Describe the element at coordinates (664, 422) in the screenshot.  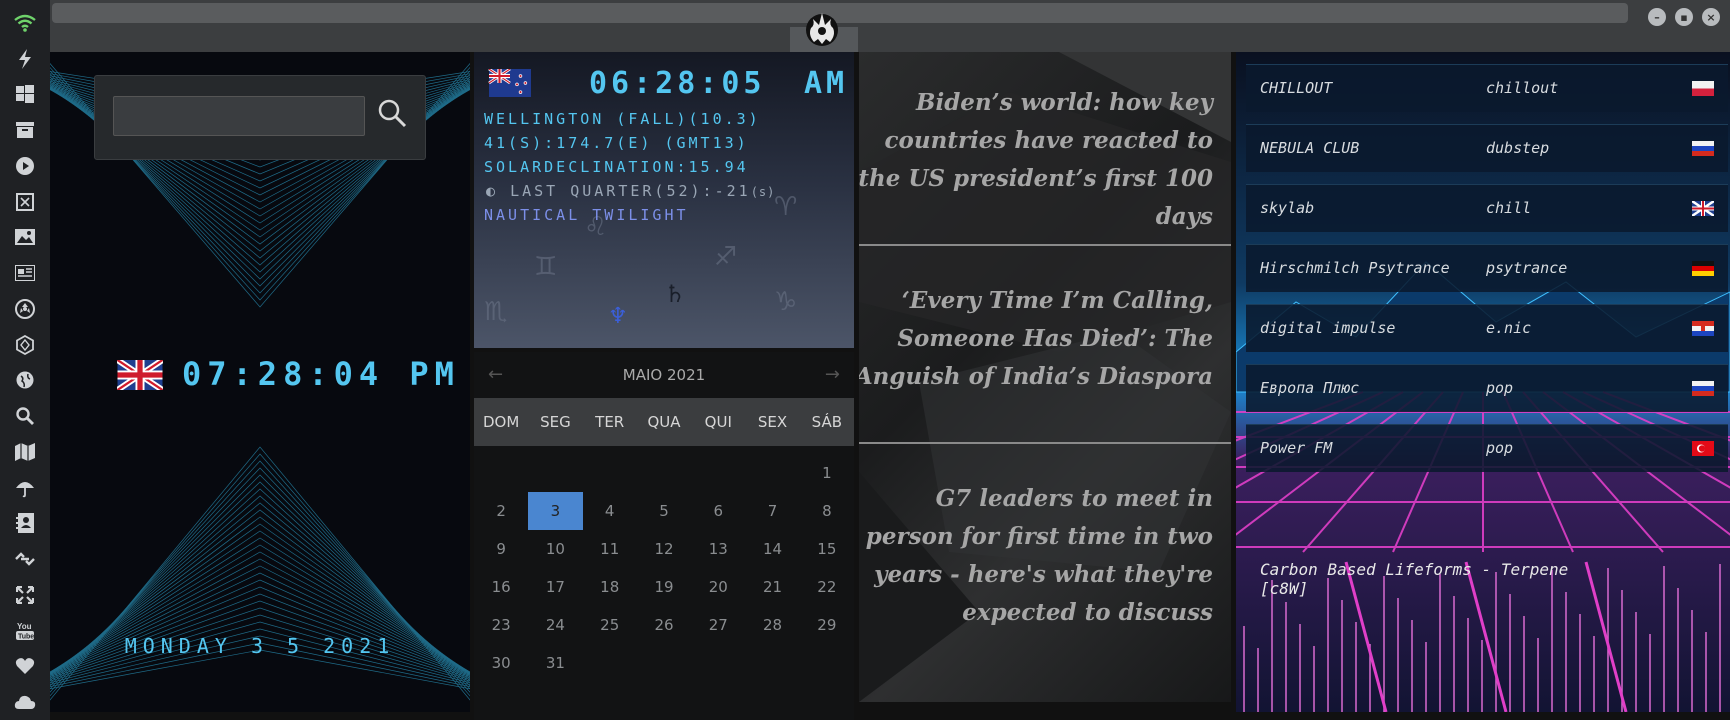
I see `weekday-label: QUA` at that location.